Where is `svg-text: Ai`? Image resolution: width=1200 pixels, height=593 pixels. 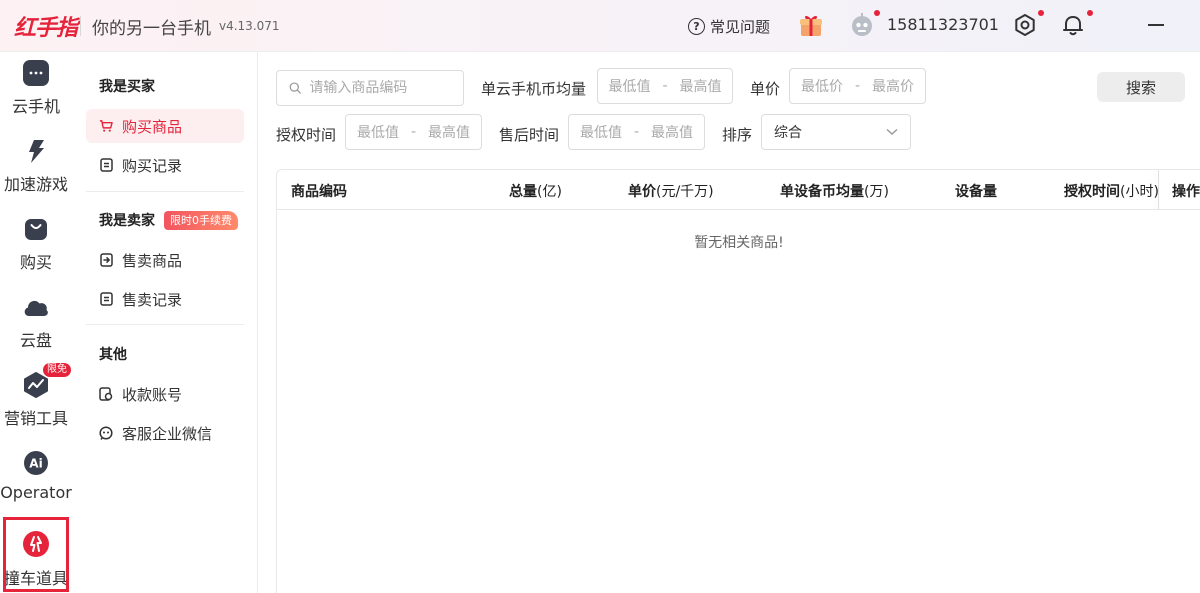
svg-text: Ai is located at coordinates (35, 464).